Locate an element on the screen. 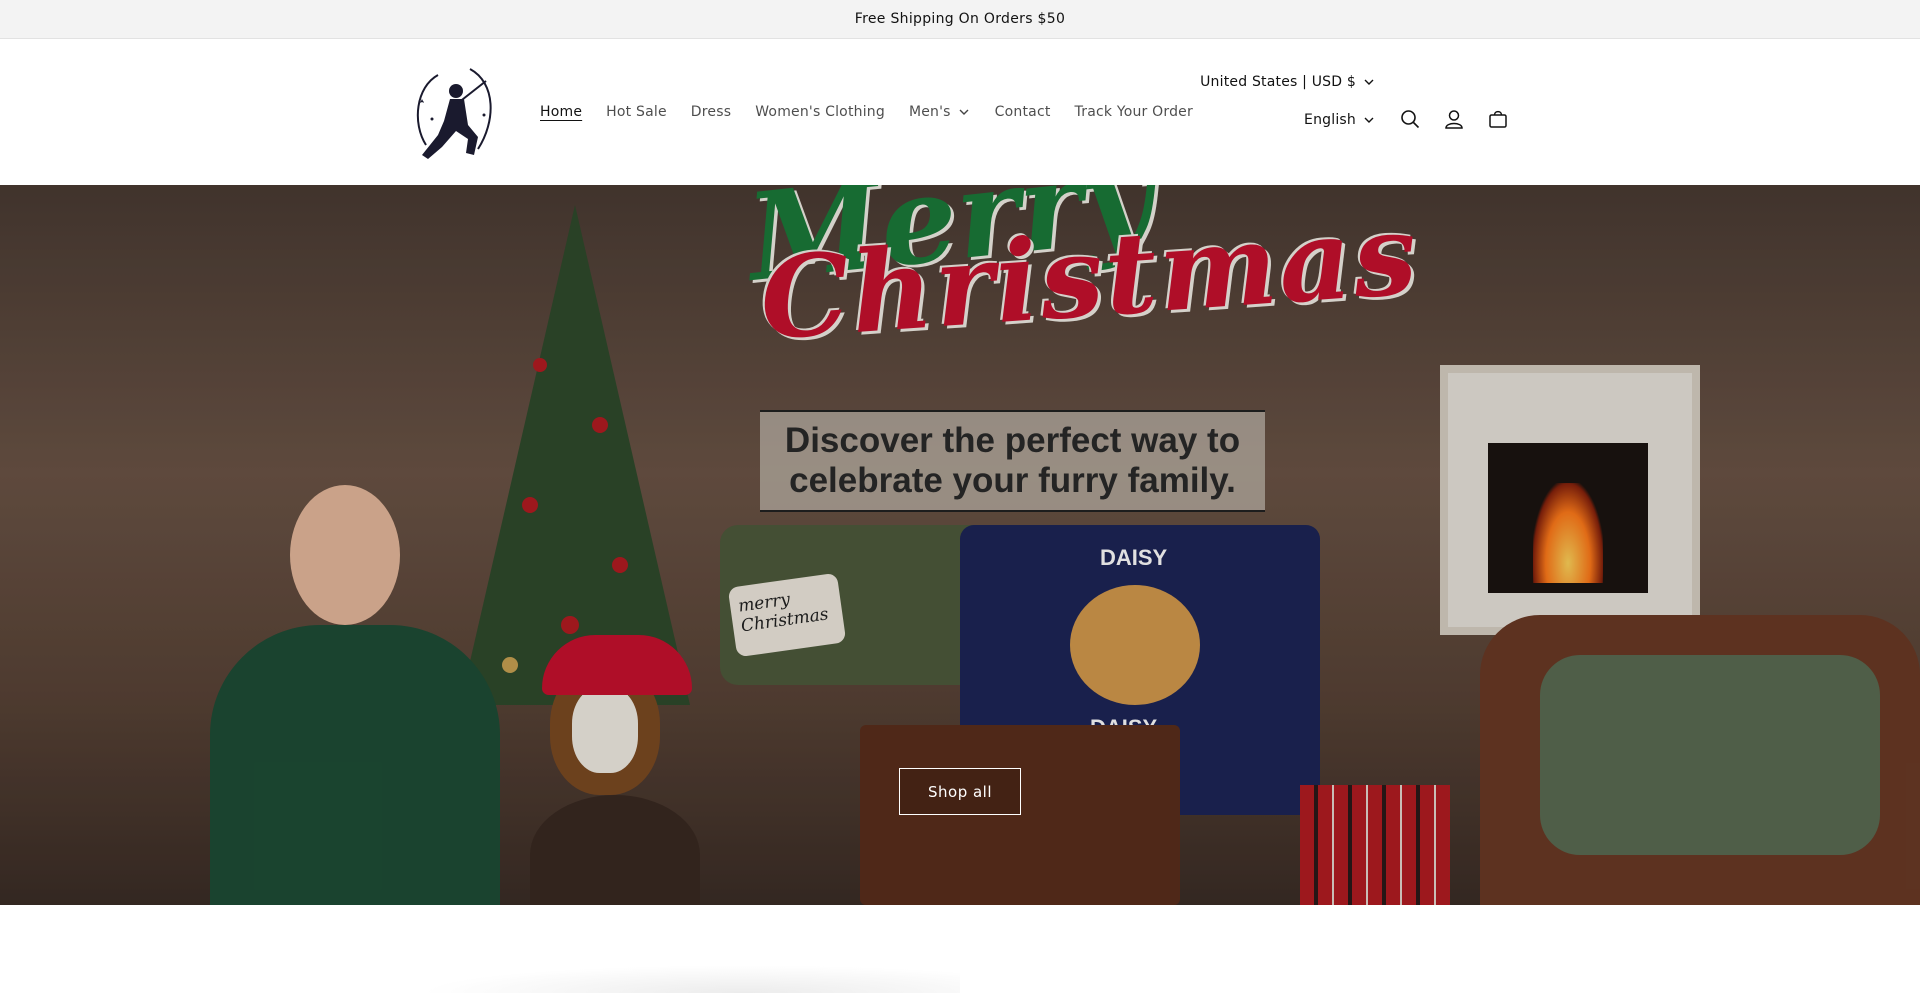 The image size is (1920, 993). nav-mens: Men's is located at coordinates (940, 112).